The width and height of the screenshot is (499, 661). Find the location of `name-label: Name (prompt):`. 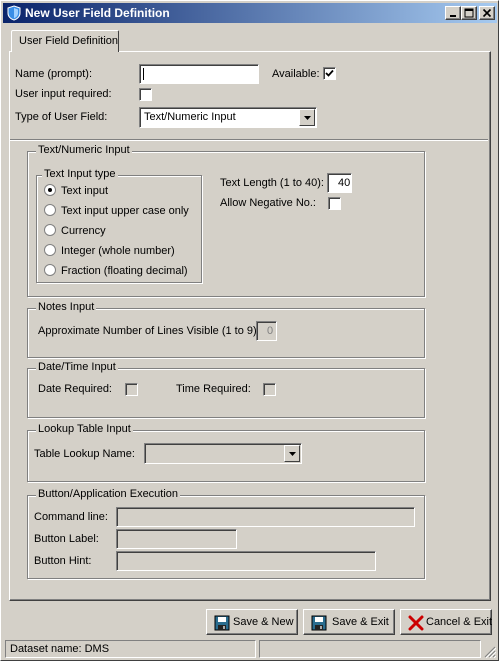

name-label: Name (prompt): is located at coordinates (54, 74).